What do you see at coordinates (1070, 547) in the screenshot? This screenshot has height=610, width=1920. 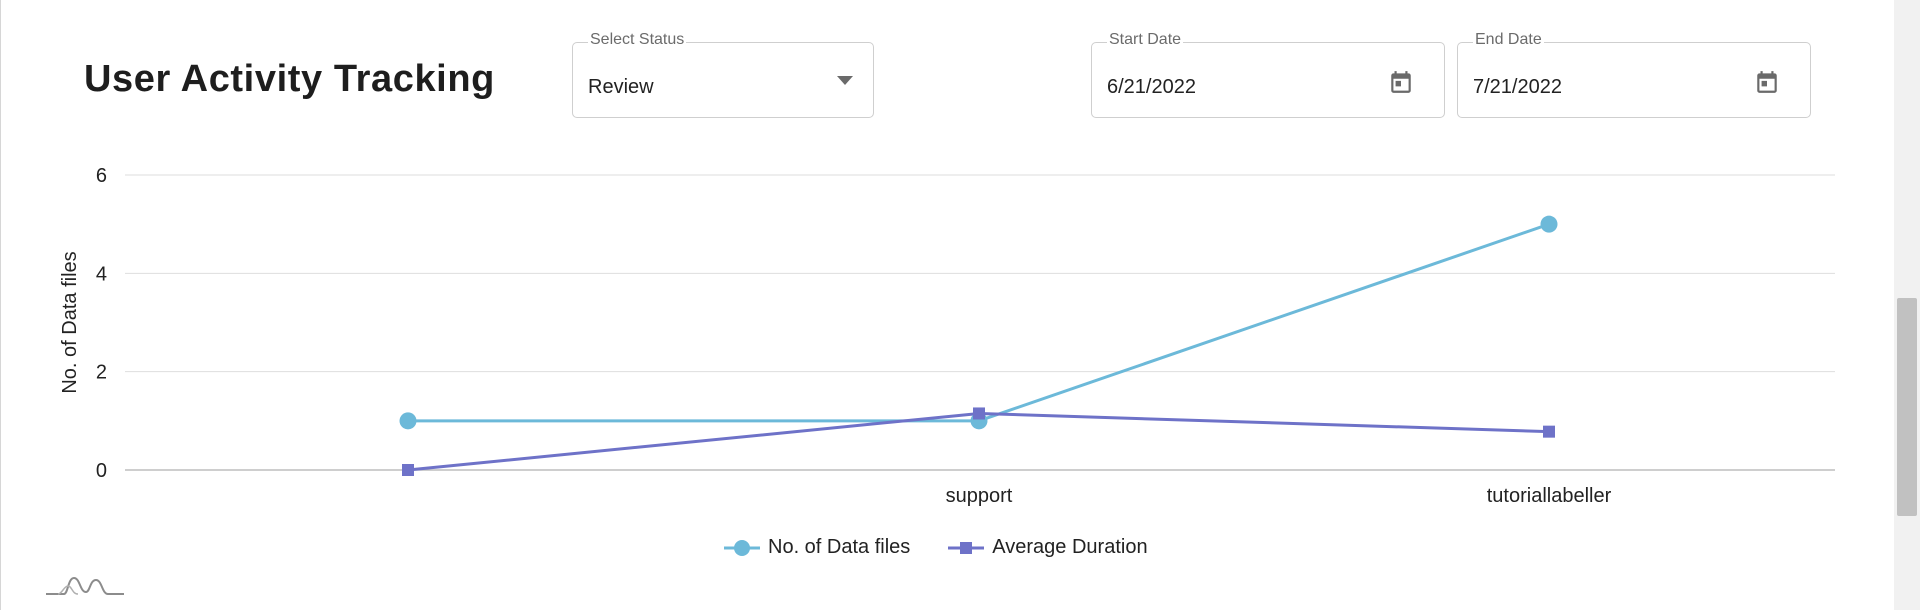 I see `legend-label: Average Duration` at bounding box center [1070, 547].